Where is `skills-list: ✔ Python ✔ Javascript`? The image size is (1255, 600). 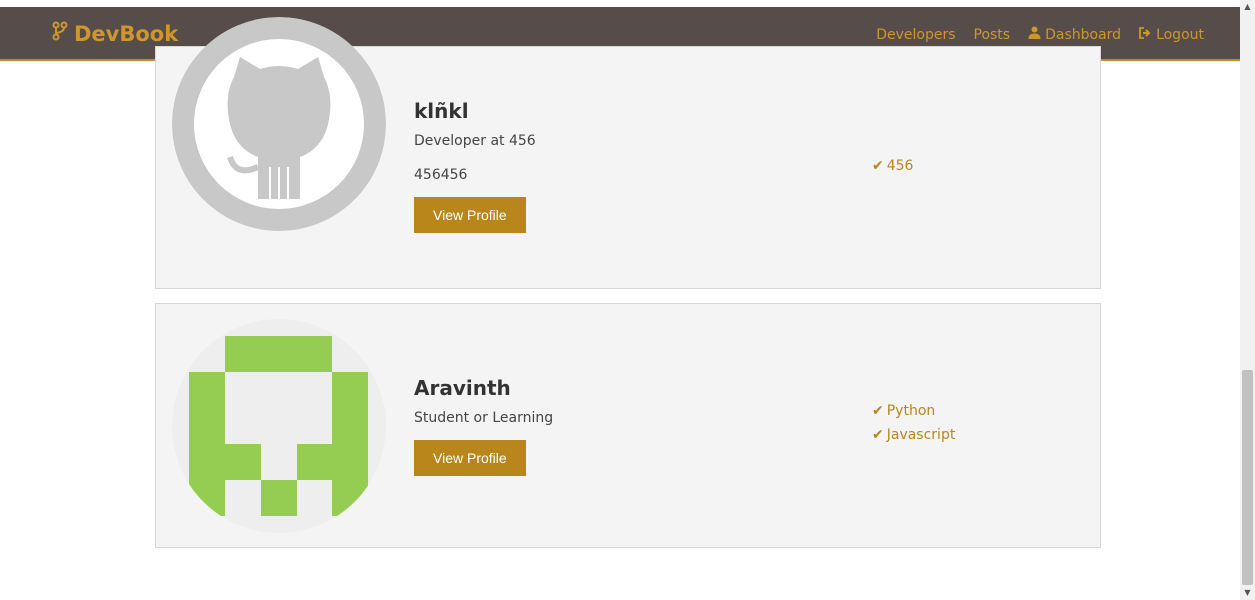
skills-list: ✔ Python ✔ Javascript is located at coordinates (913, 427).